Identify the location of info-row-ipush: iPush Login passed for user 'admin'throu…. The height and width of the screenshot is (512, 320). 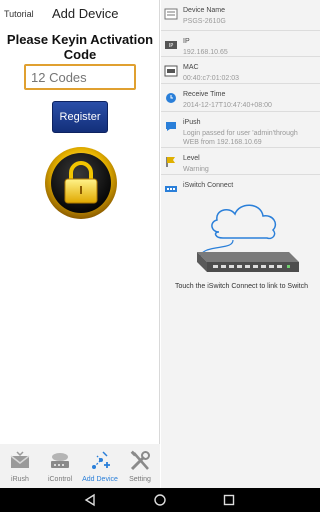
(240, 130).